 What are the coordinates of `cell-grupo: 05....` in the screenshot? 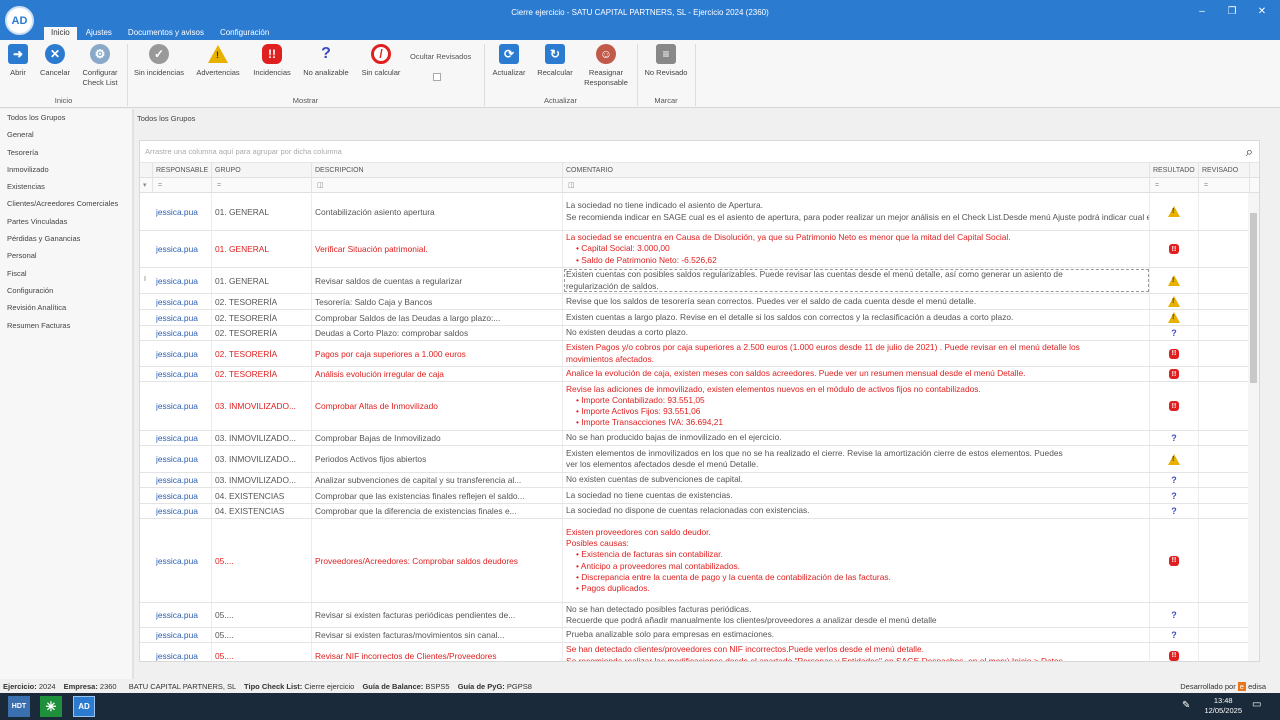 It's located at (262, 635).